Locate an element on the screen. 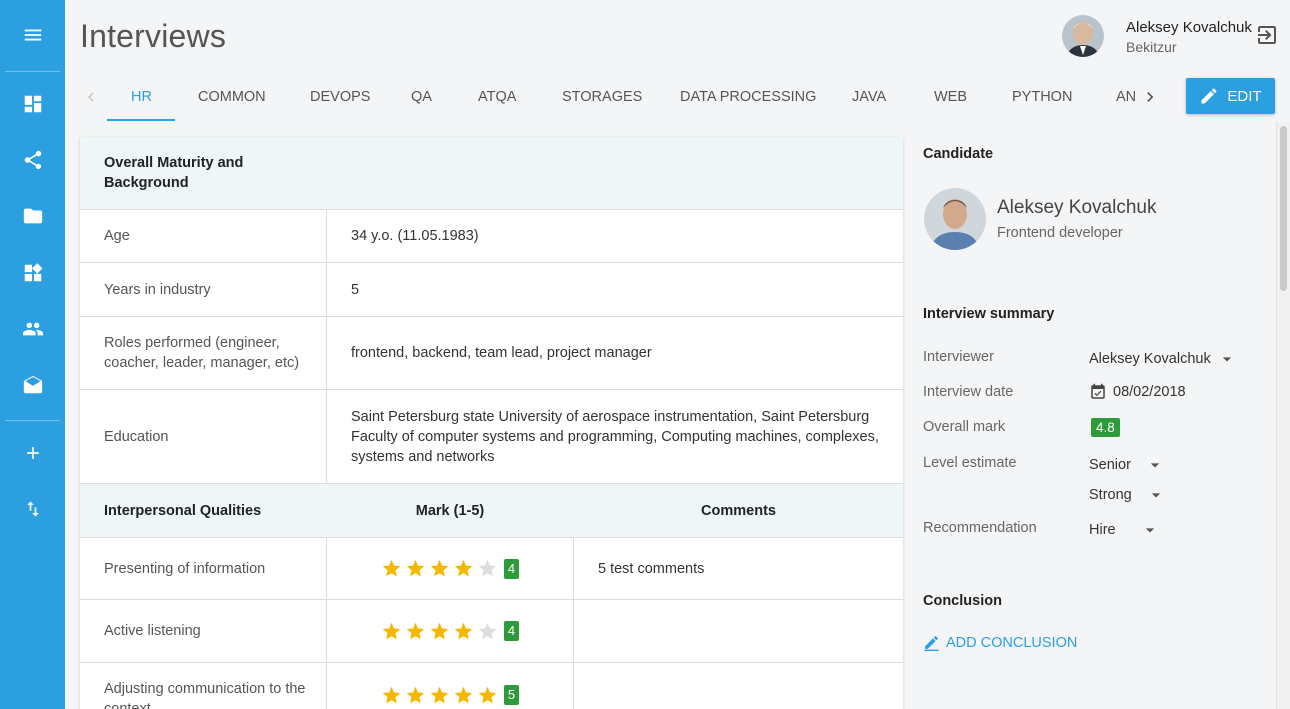 This screenshot has height=709, width=1290. level-strength-value: Strong is located at coordinates (1110, 495).